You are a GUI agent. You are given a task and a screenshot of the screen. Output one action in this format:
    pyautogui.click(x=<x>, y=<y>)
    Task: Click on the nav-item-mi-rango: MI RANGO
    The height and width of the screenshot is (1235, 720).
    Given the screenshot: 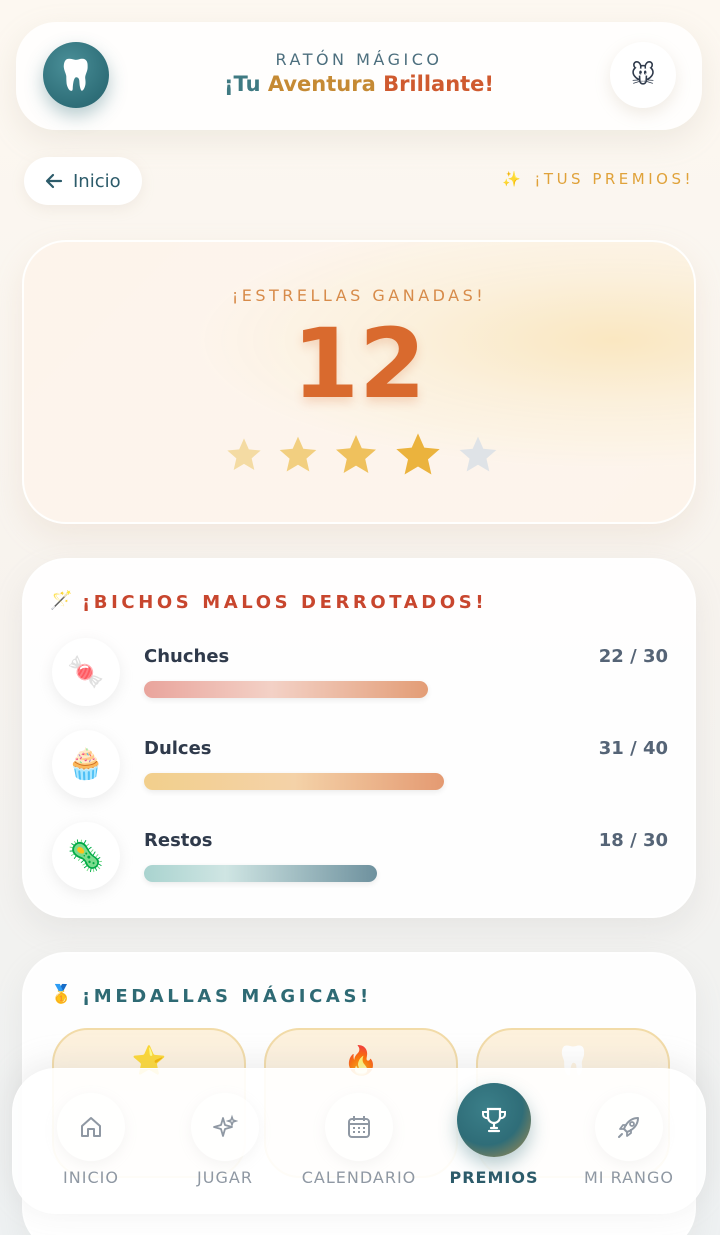 What is the action you would take?
    pyautogui.click(x=629, y=1142)
    